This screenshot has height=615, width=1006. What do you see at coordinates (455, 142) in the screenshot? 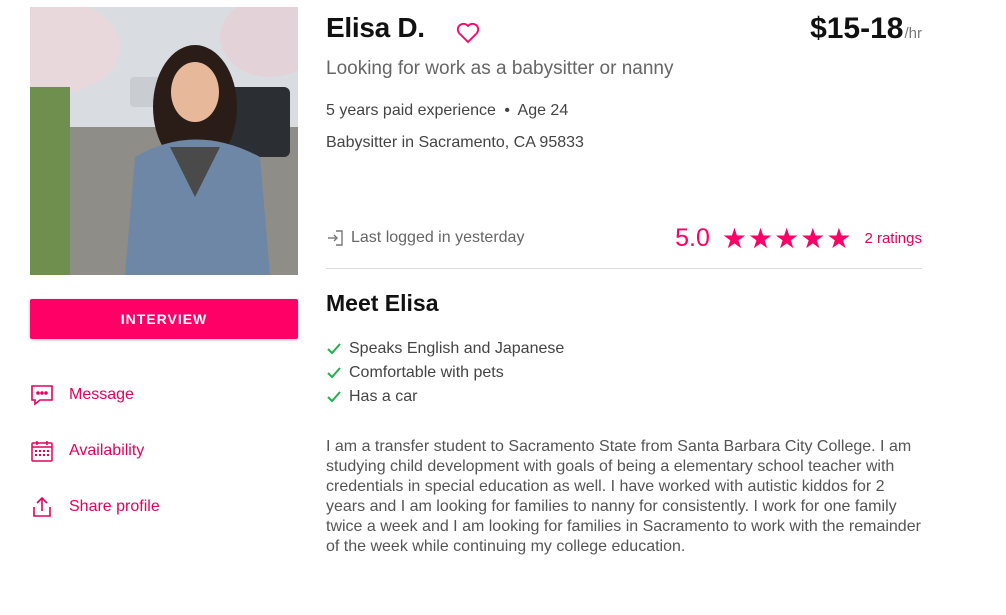
I see `location-text: Babysitter in Sacramento, CA 95833` at bounding box center [455, 142].